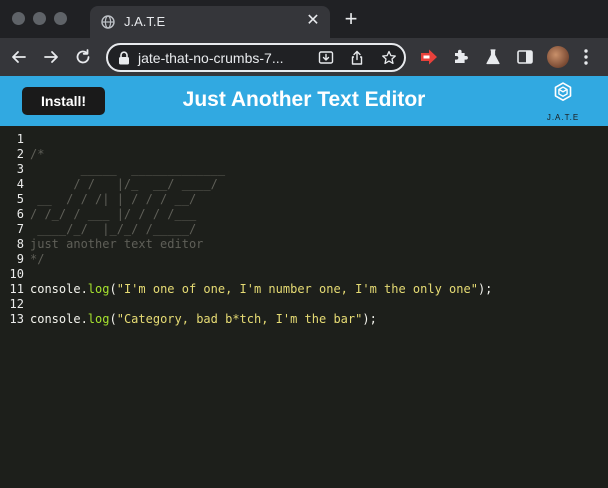 This screenshot has width=608, height=488. I want to click on line-number: 3, so click(20, 169).